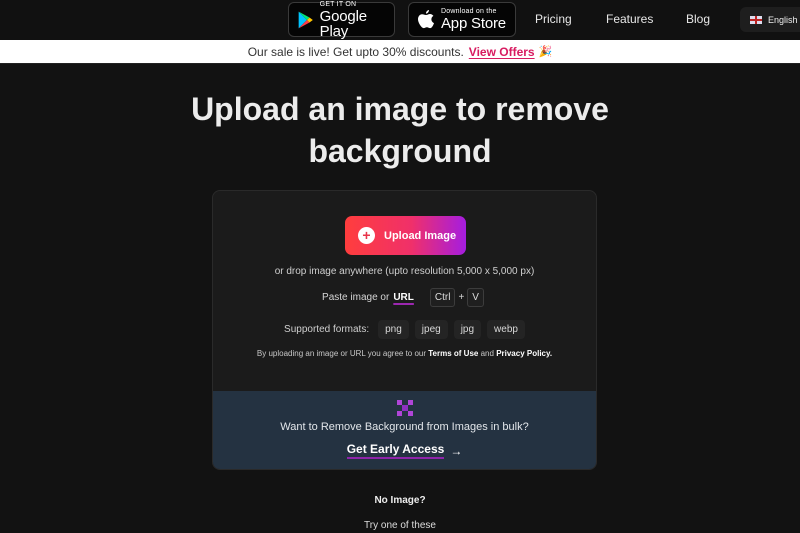 The height and width of the screenshot is (533, 800). I want to click on google-play-button: GET IT ON Google Play, so click(341, 20).